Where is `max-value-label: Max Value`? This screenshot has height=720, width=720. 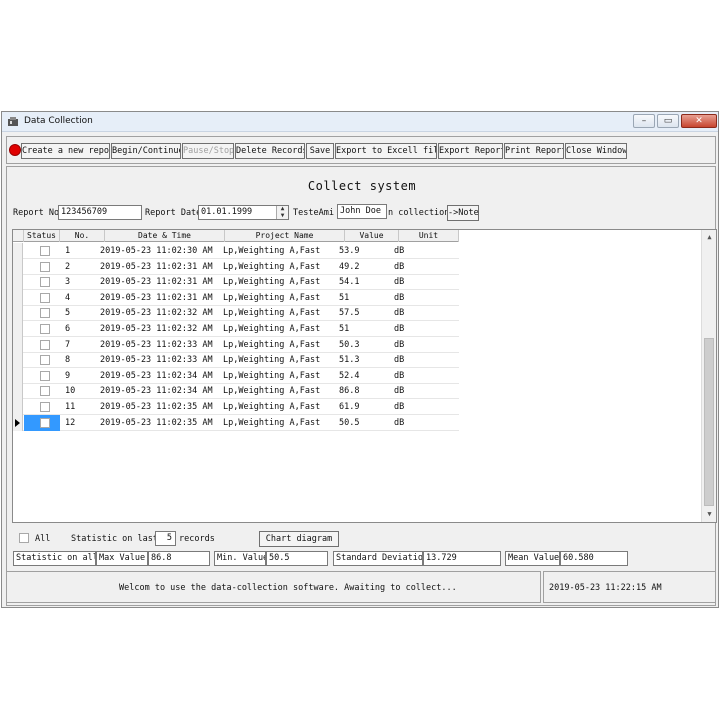
max-value-label: Max Value is located at coordinates (122, 558).